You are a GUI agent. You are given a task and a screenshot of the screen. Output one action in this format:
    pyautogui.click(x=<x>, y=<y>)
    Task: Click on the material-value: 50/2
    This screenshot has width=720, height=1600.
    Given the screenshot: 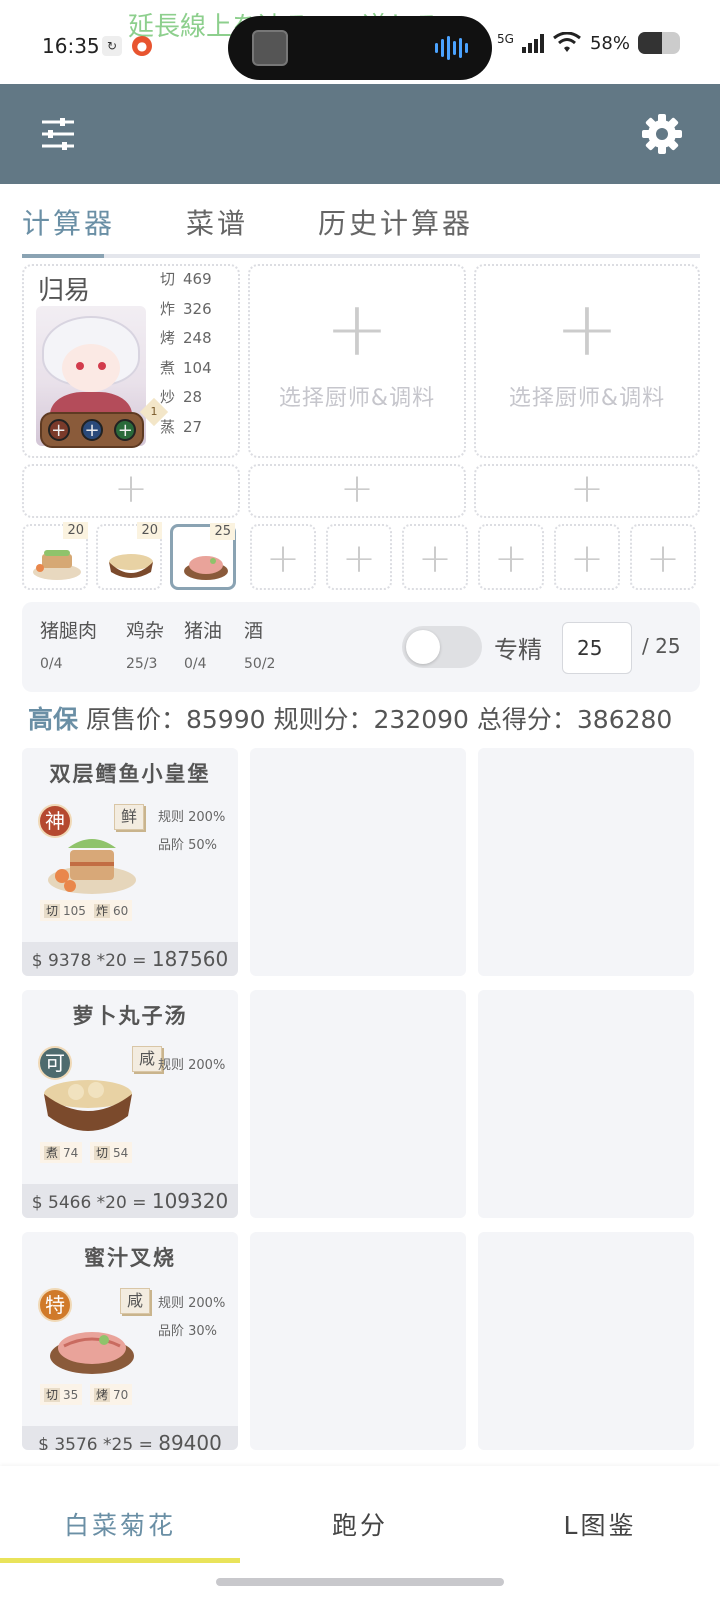 What is the action you would take?
    pyautogui.click(x=260, y=664)
    